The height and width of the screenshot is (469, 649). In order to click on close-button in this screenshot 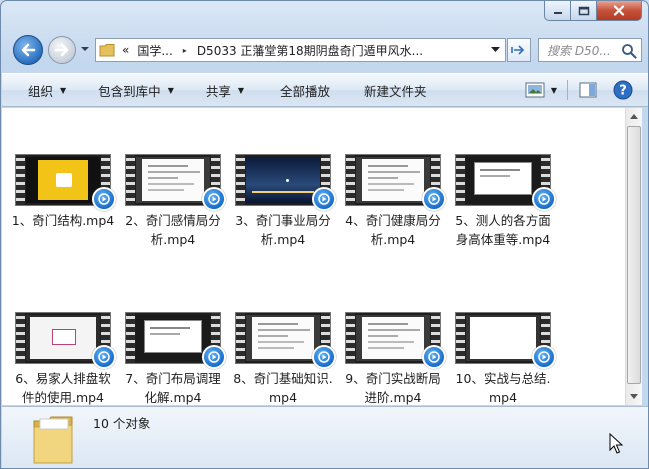, I will do `click(619, 11)`.